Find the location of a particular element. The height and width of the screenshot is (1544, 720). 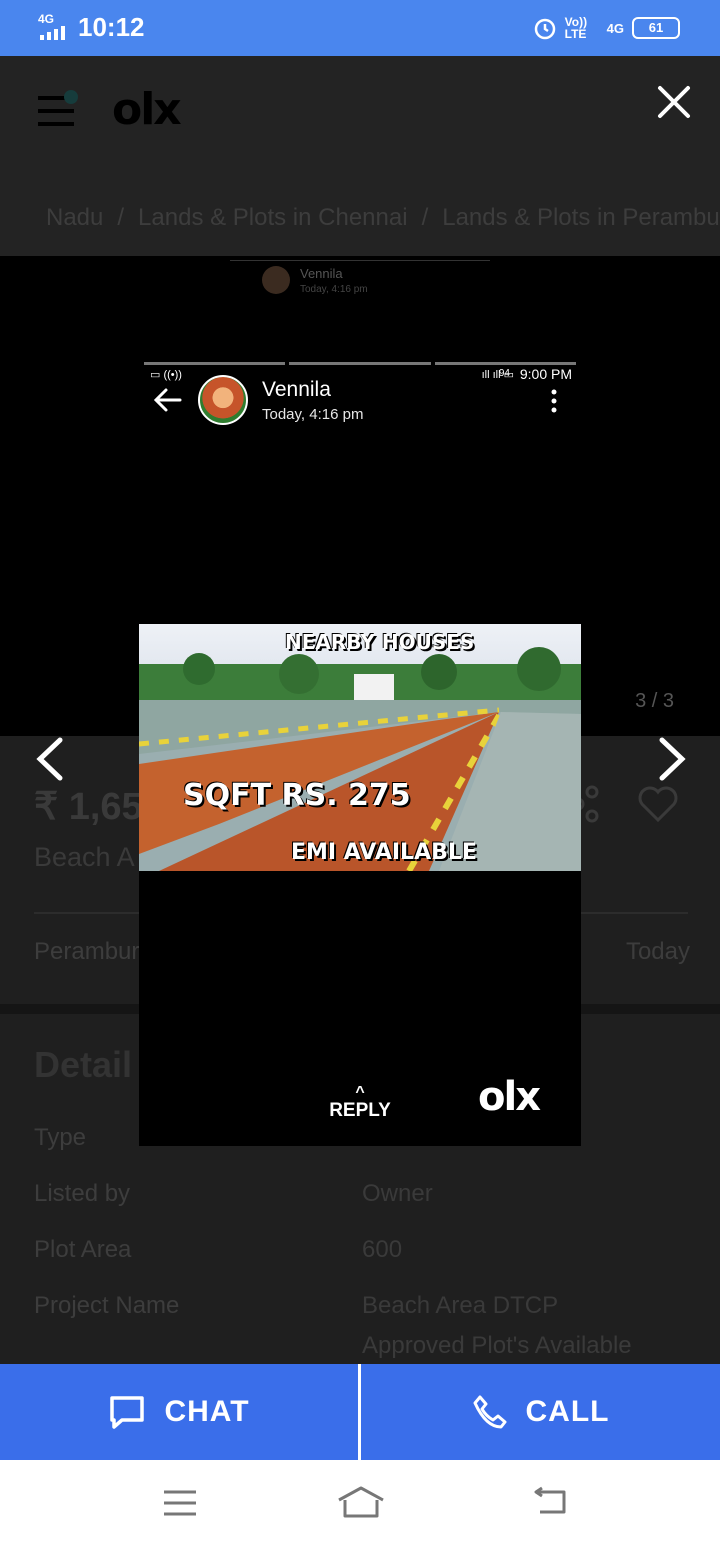

battery-level: 61 is located at coordinates (656, 27).